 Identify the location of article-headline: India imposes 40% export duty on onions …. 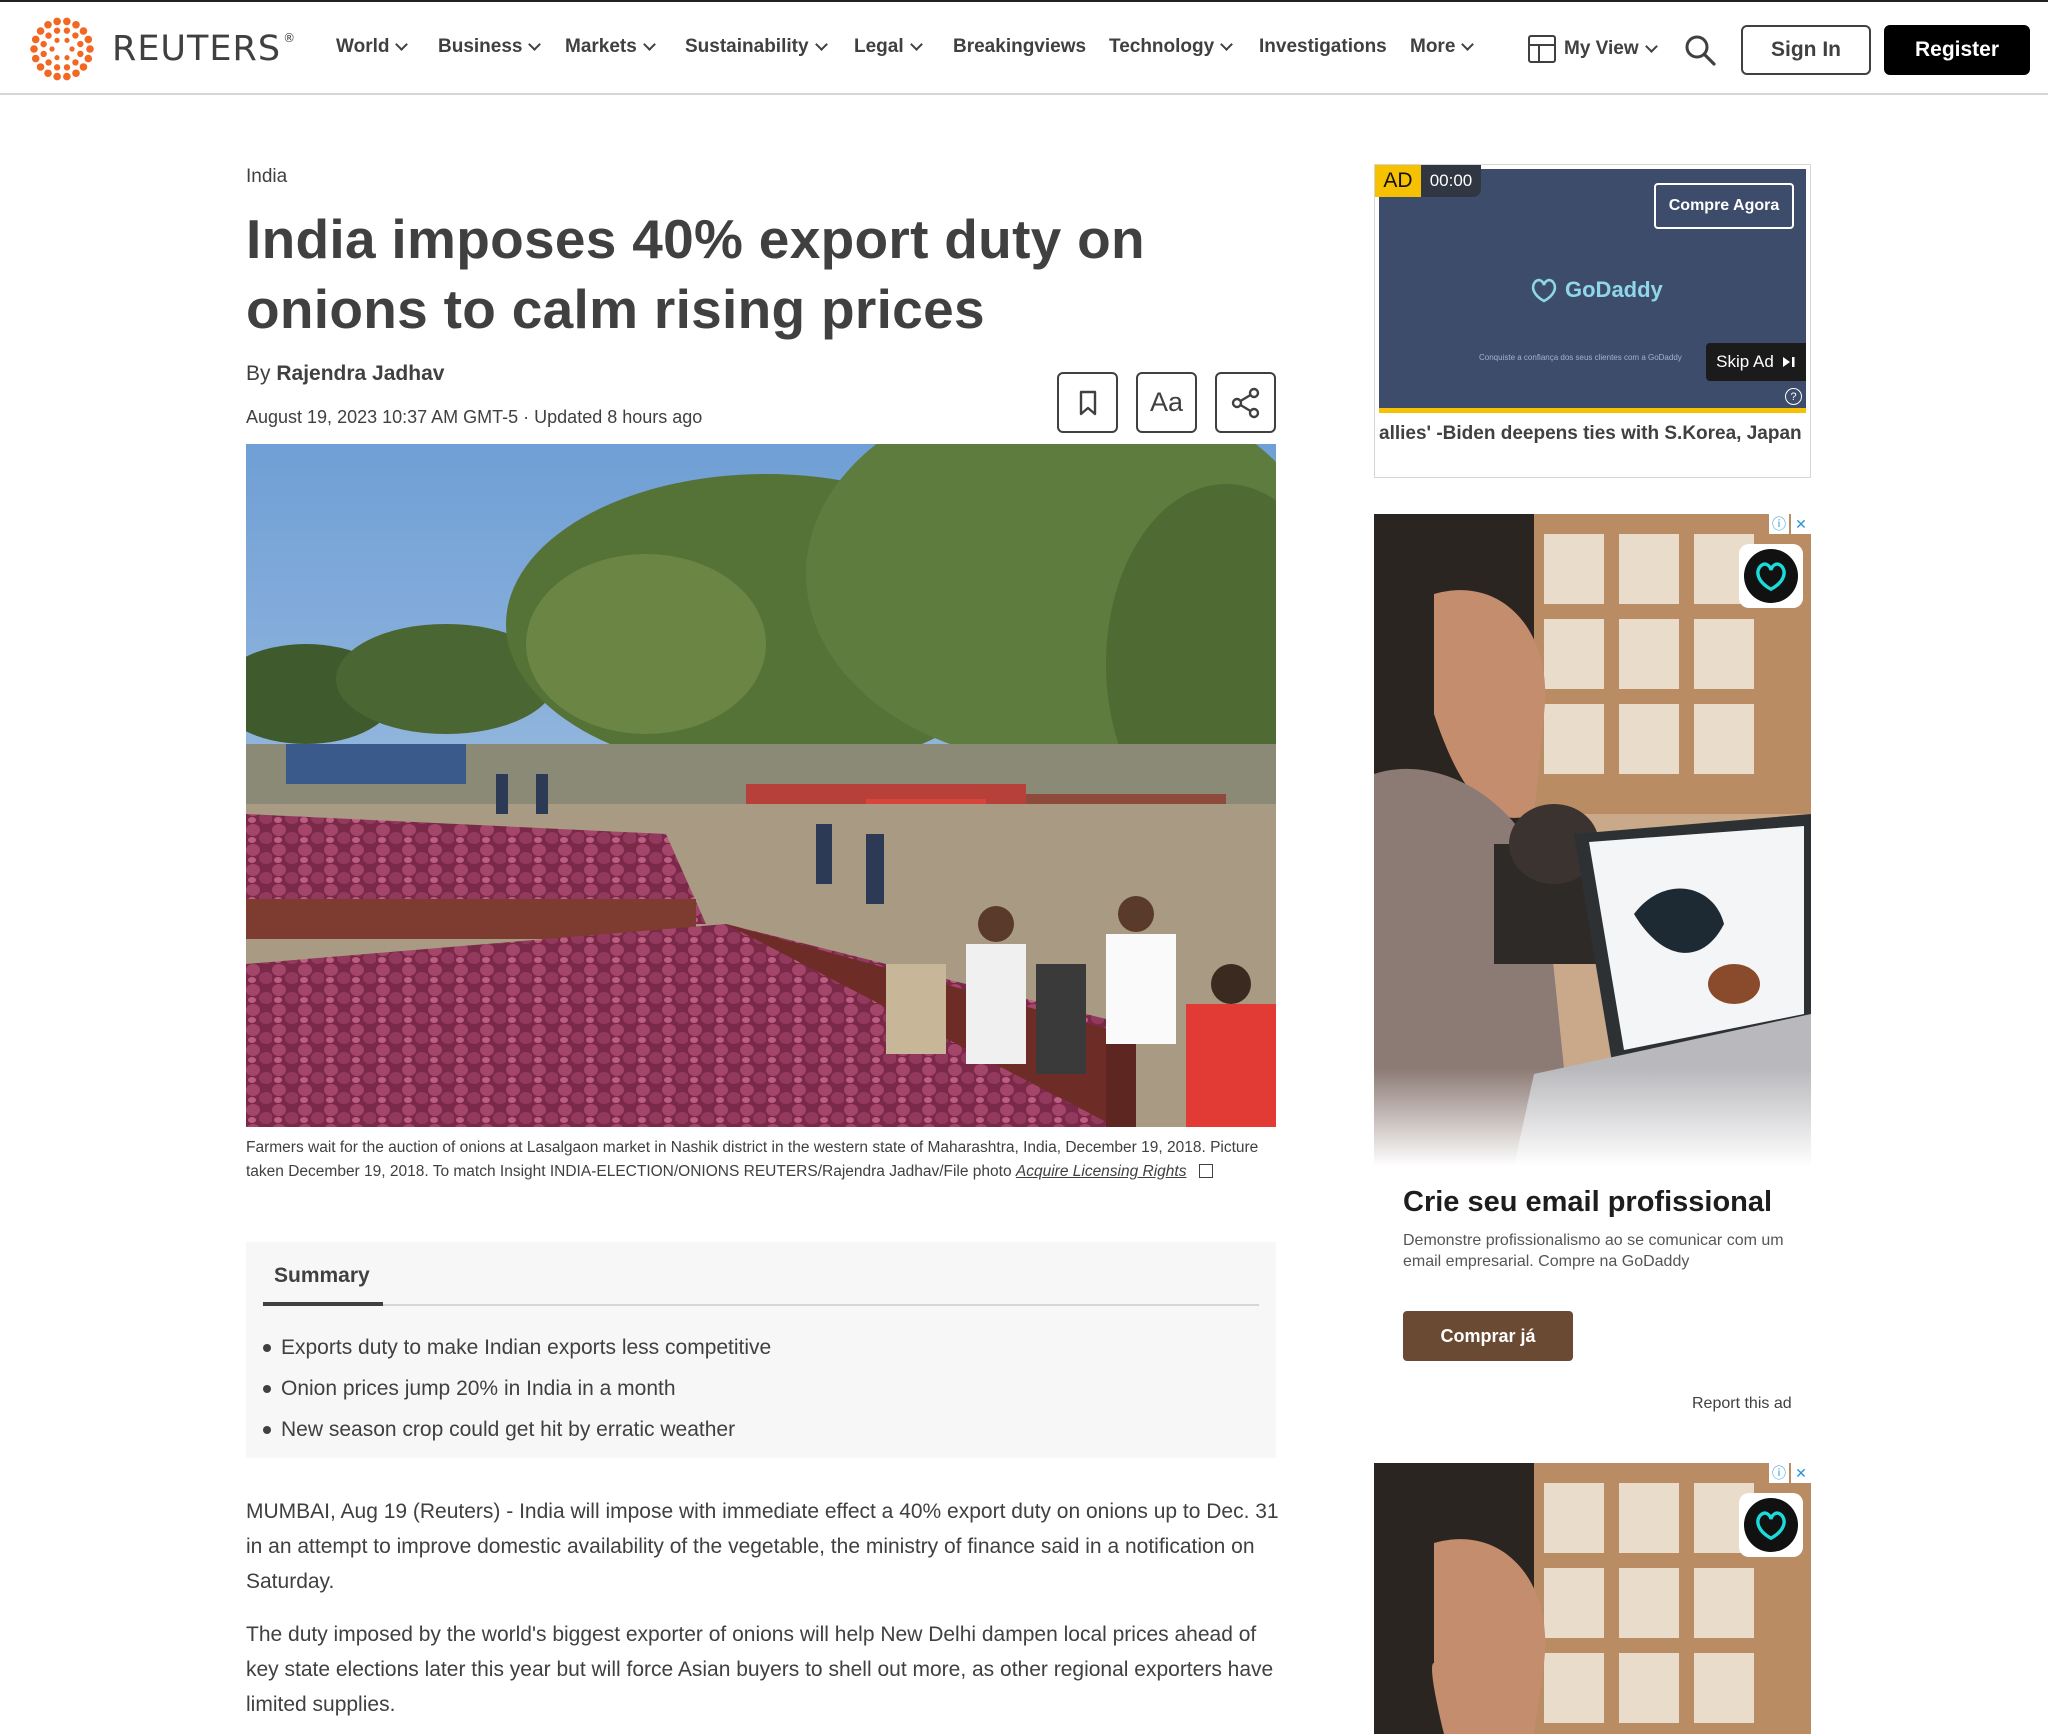
(695, 274).